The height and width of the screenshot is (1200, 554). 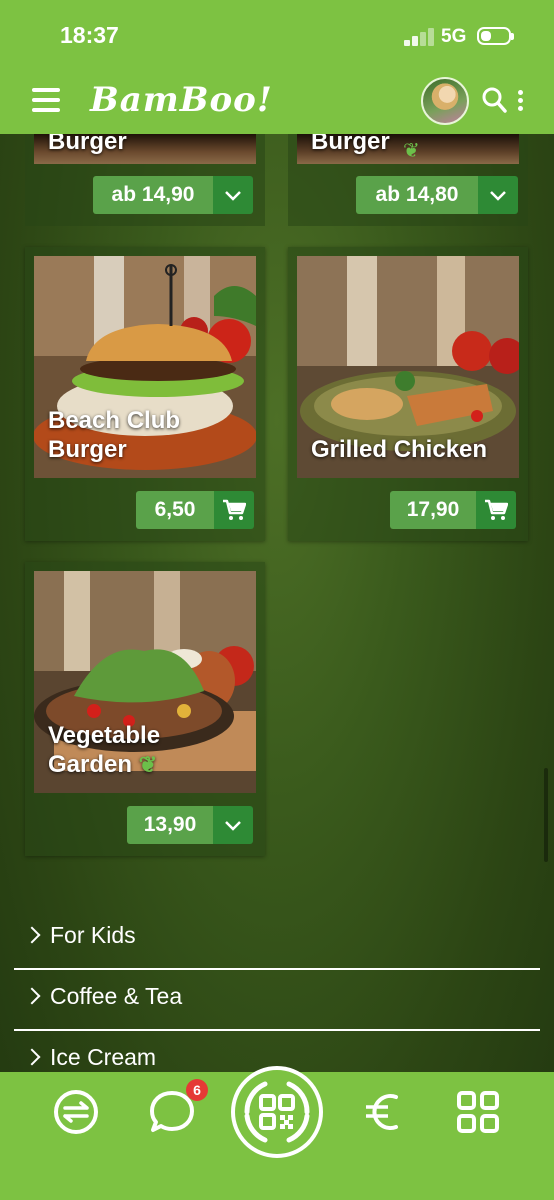 I want to click on price-button: ab 14,90, so click(x=173, y=195).